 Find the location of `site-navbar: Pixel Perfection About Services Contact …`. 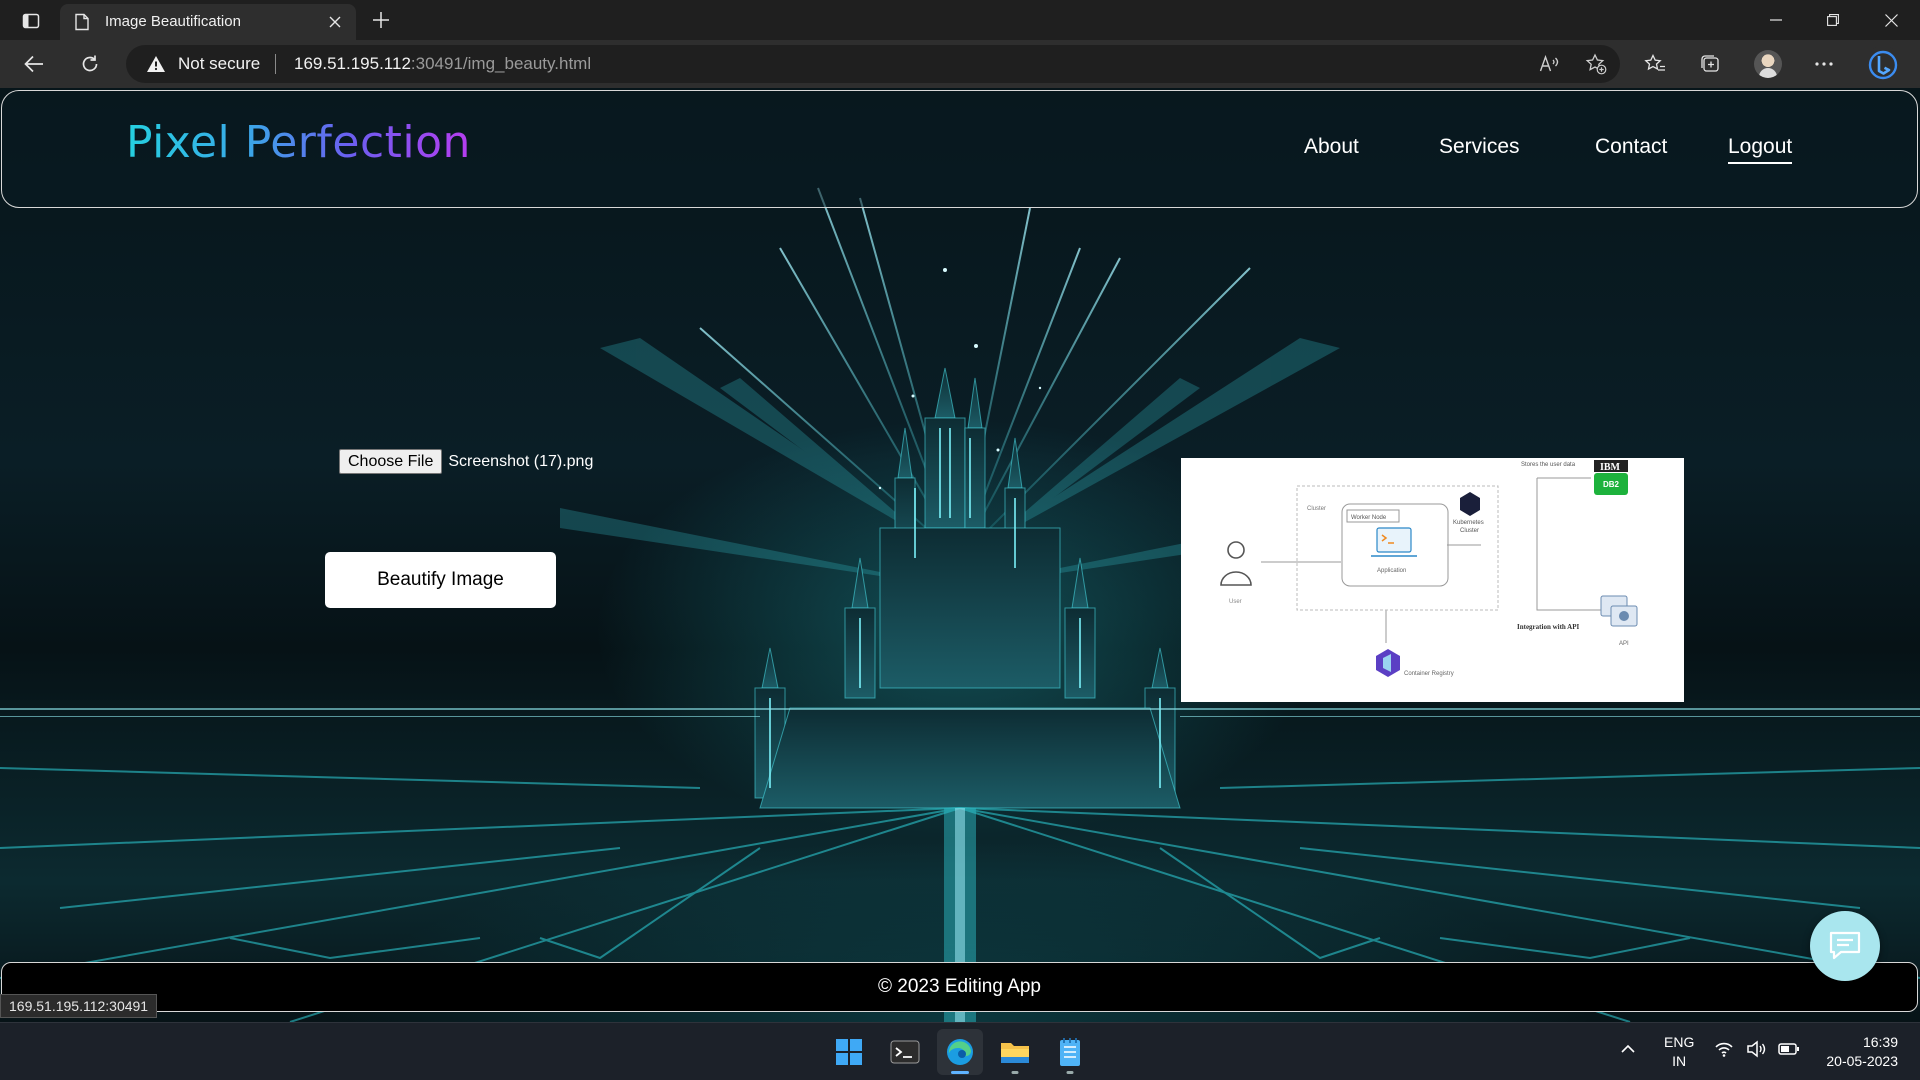

site-navbar: Pixel Perfection About Services Contact … is located at coordinates (959, 149).